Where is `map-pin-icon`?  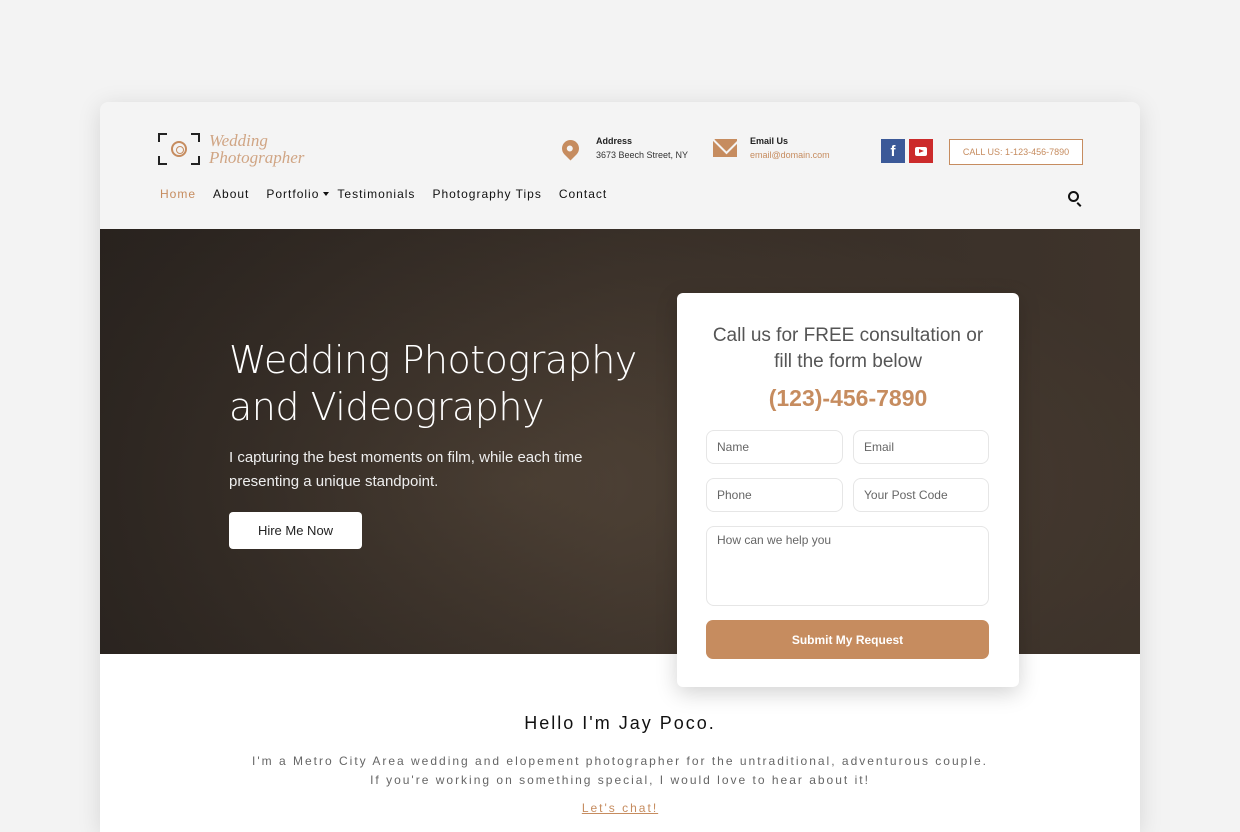
map-pin-icon is located at coordinates (570, 148).